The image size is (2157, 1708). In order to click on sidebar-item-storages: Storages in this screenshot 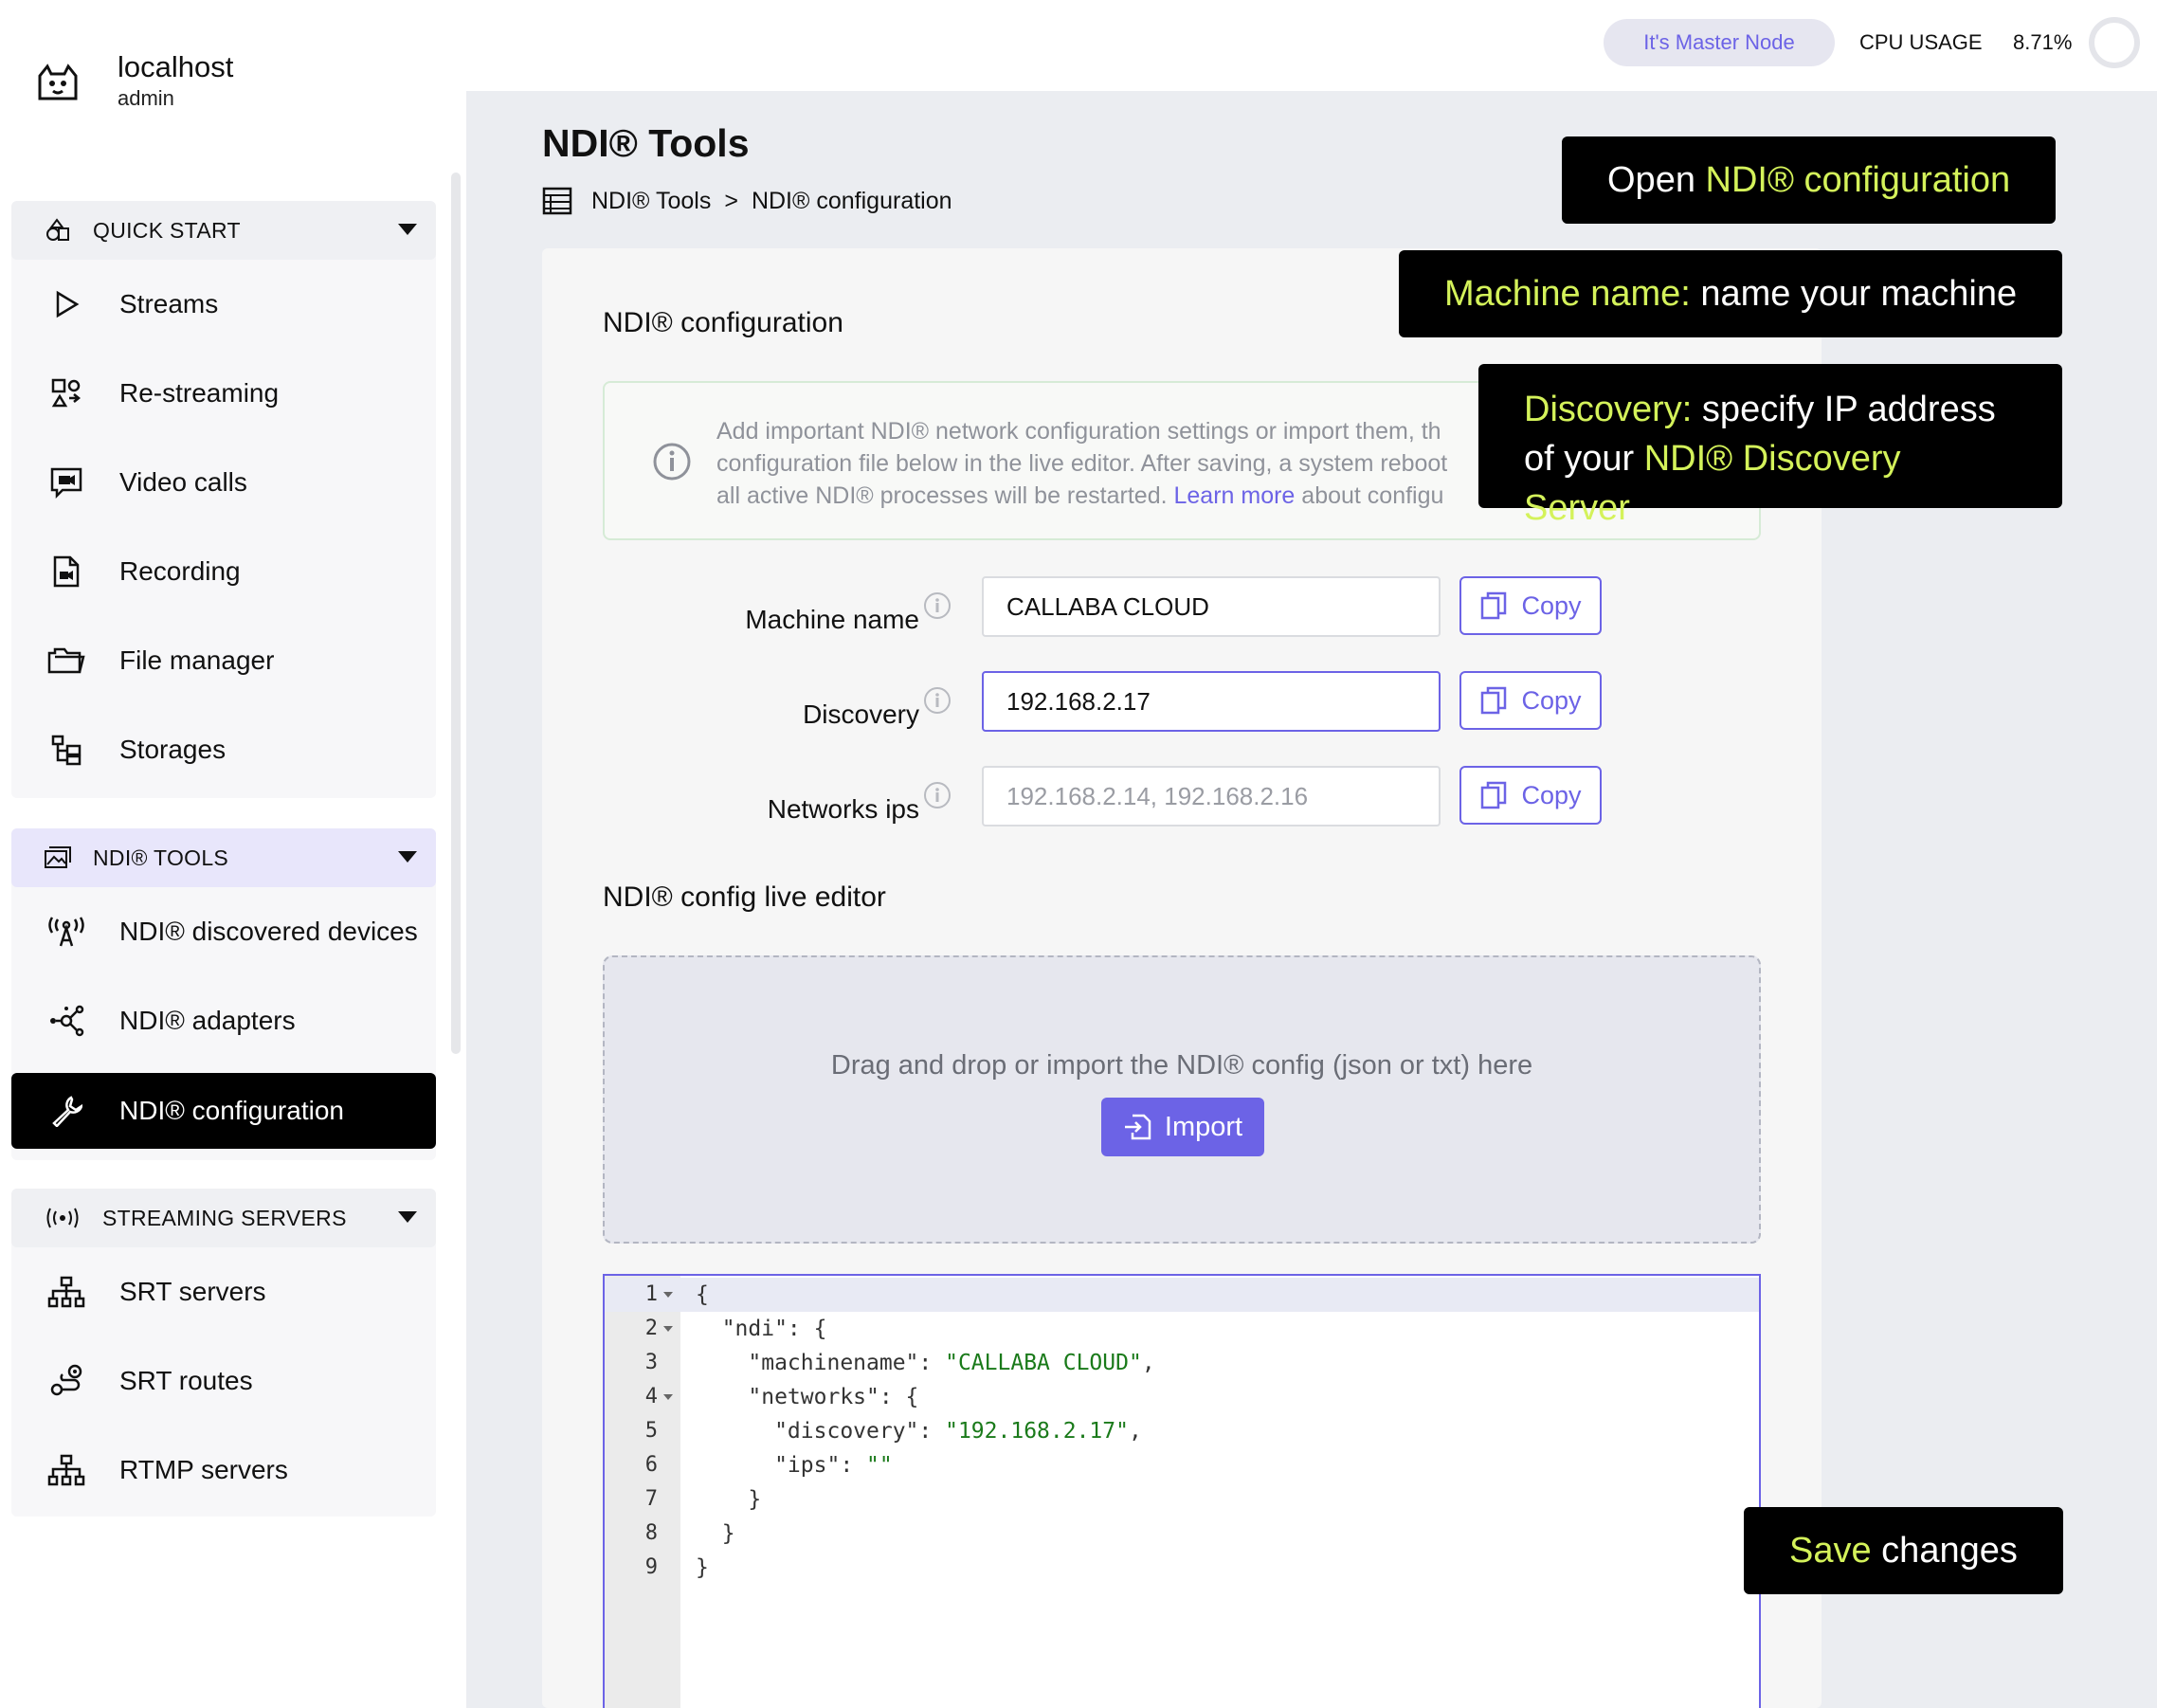, I will do `click(223, 749)`.